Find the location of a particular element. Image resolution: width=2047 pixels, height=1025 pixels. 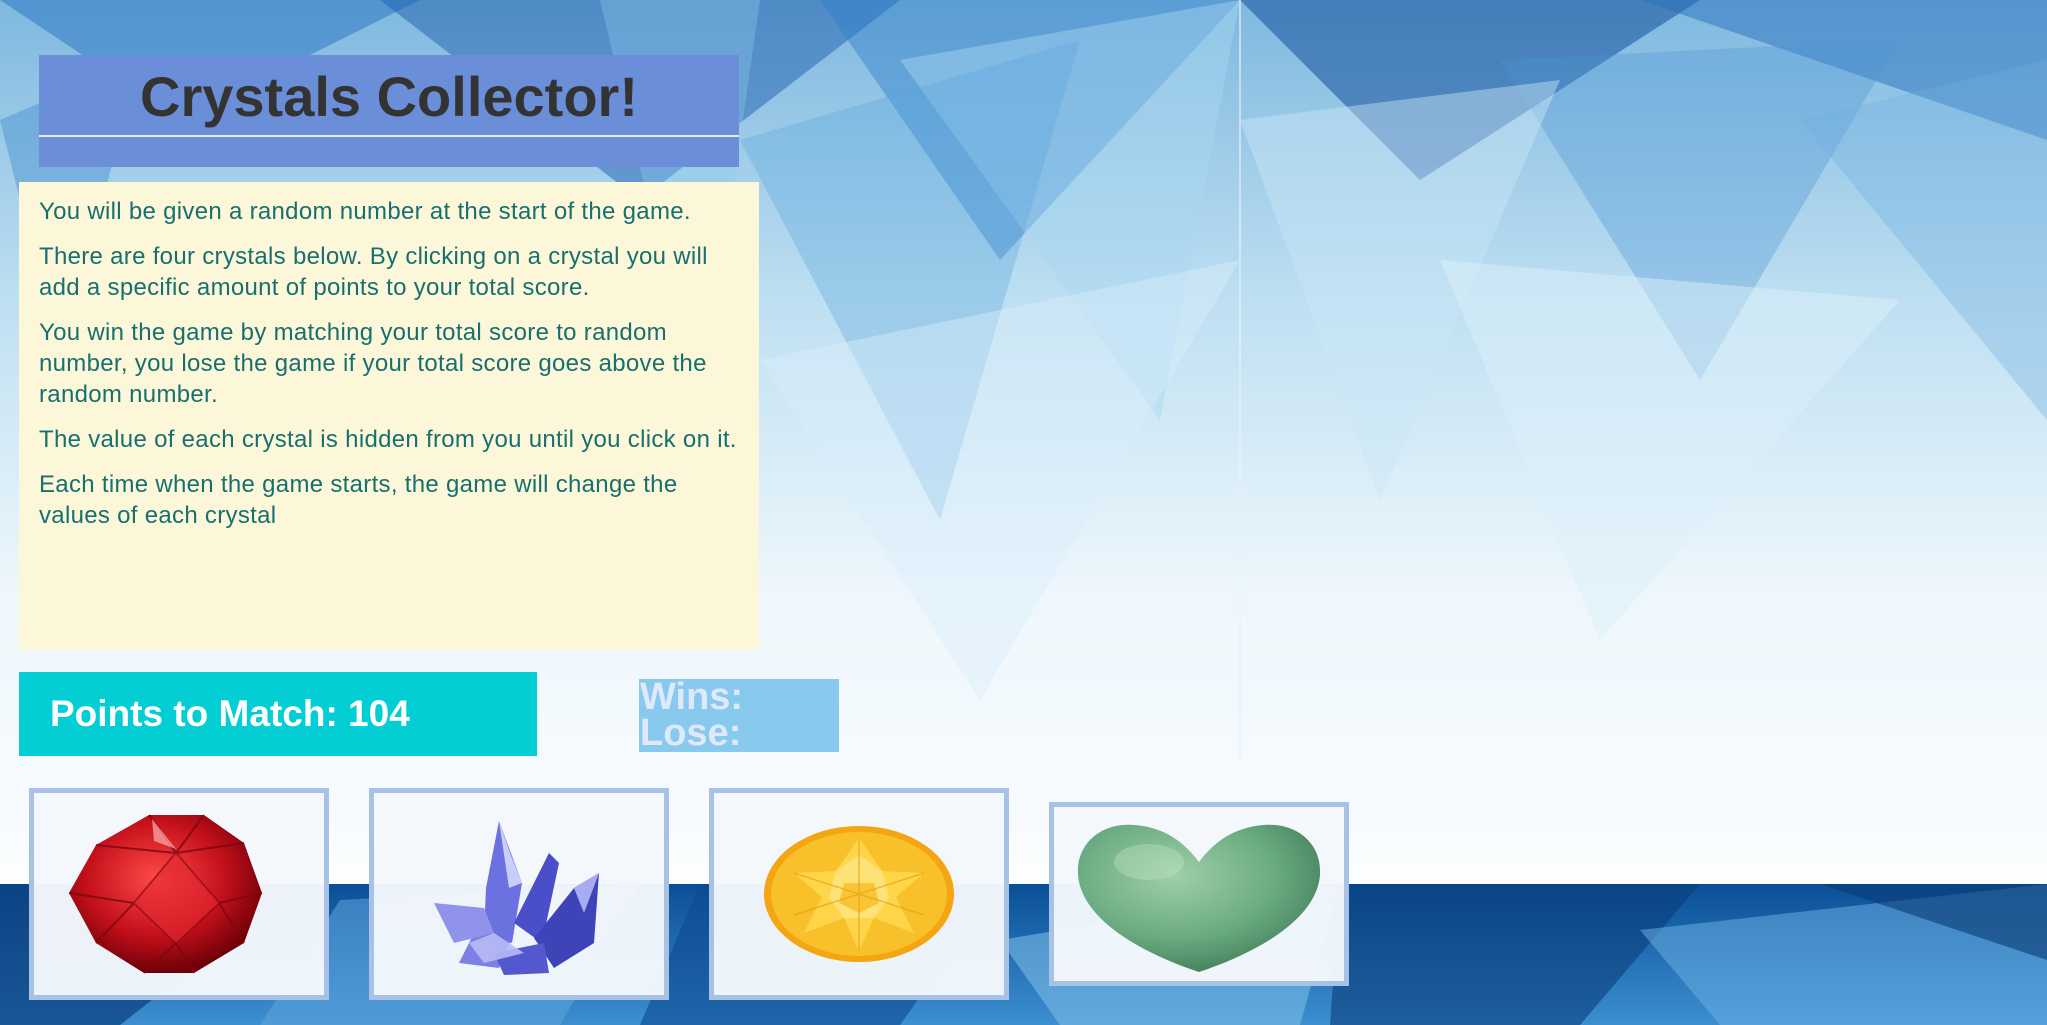

crystal-button-purple is located at coordinates (519, 894).